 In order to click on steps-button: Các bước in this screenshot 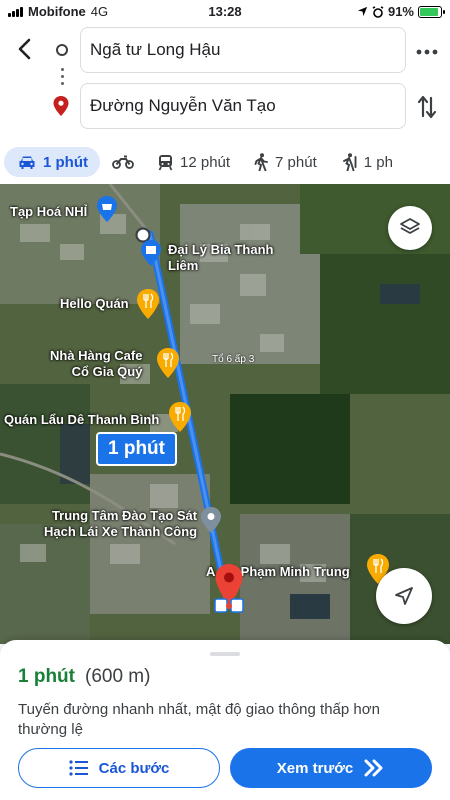, I will do `click(119, 768)`.